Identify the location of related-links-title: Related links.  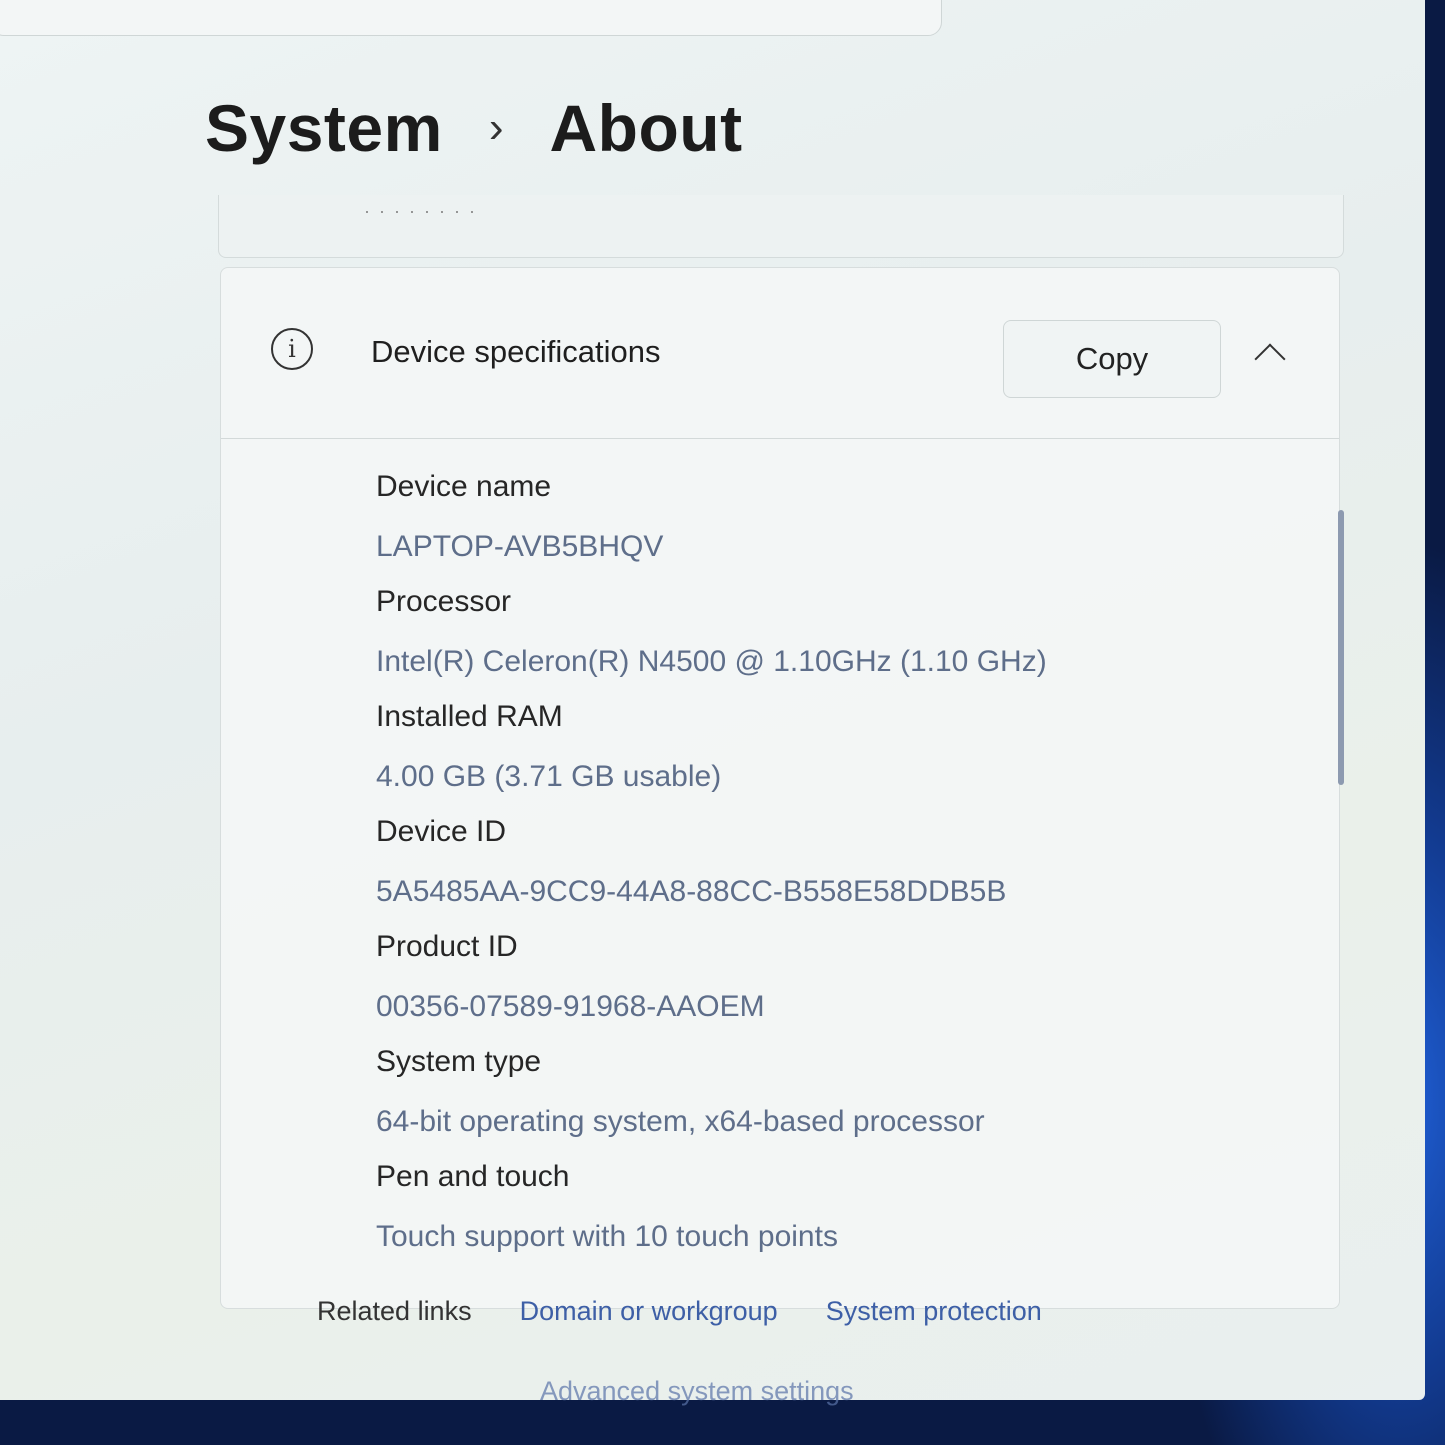
(394, 1311).